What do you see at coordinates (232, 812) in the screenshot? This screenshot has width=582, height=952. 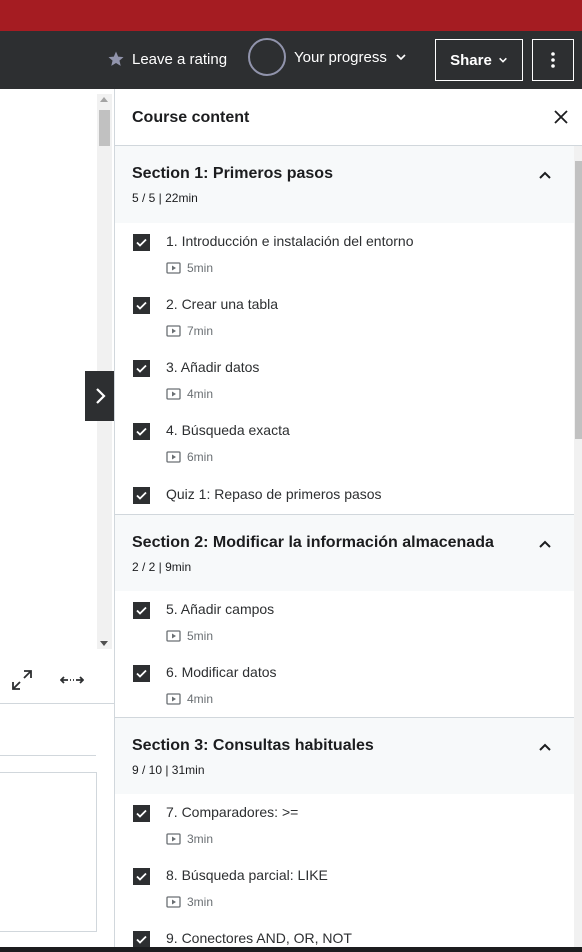 I see `lecture-title: 7. Comparadores: >=` at bounding box center [232, 812].